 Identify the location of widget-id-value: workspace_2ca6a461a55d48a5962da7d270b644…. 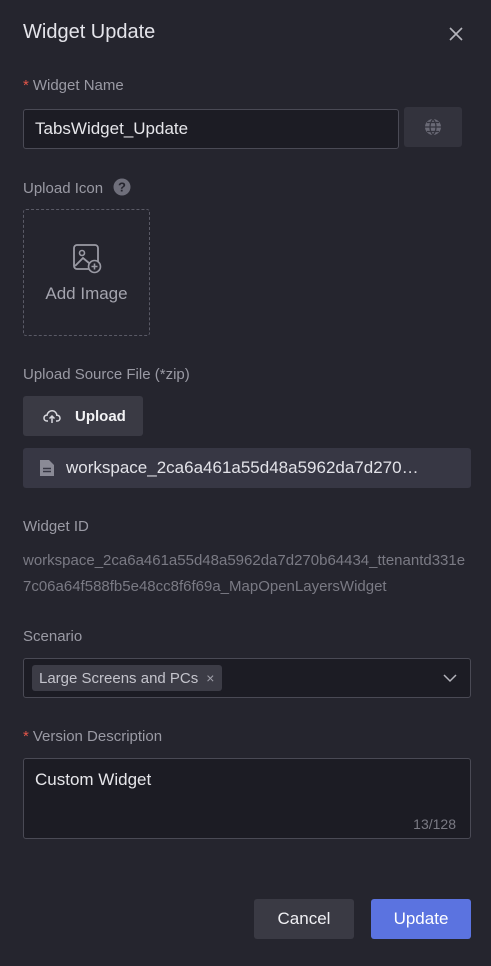
(244, 573).